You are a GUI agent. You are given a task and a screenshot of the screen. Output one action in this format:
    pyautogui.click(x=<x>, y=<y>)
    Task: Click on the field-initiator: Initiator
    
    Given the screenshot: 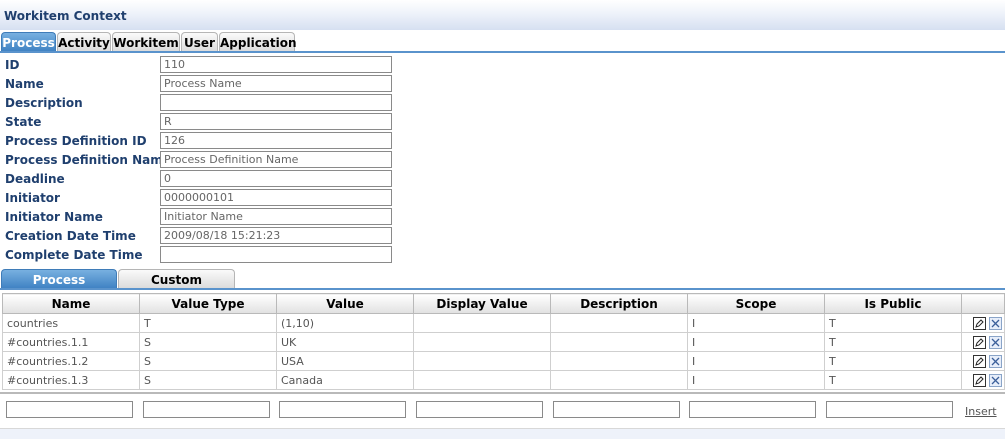 What is the action you would take?
    pyautogui.click(x=200, y=198)
    